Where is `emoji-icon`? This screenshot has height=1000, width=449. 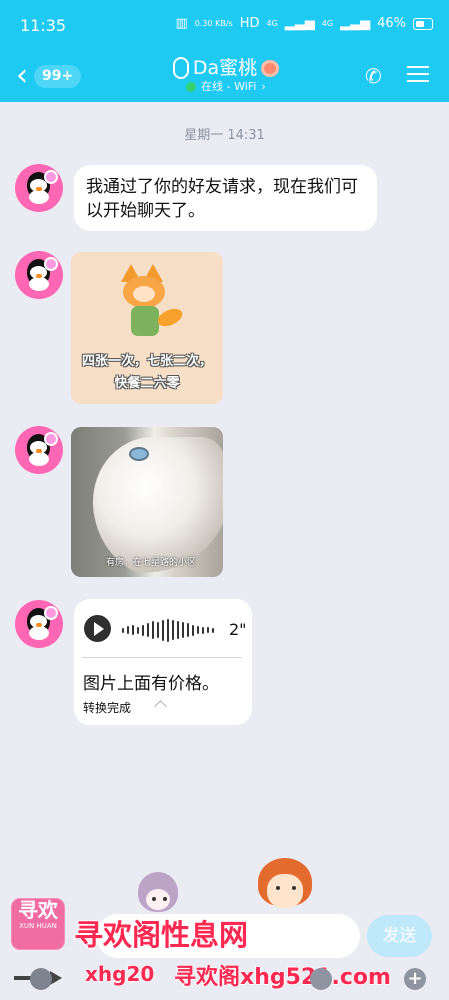
emoji-icon is located at coordinates (321, 979).